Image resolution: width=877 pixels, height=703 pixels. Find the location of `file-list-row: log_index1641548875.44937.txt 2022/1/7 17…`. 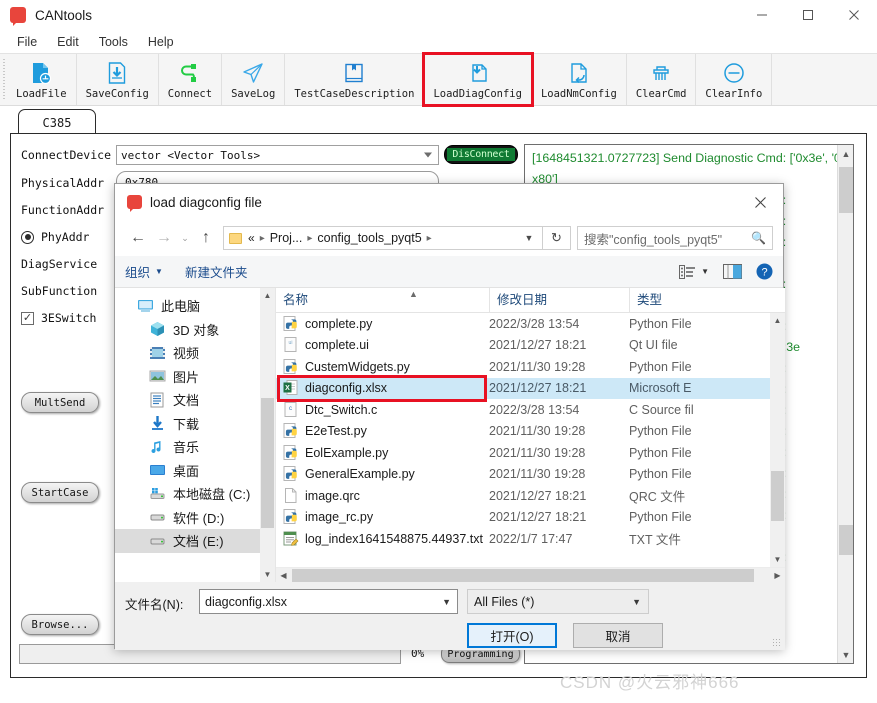

file-list-row: log_index1641548875.44937.txt 2022/1/7 17… is located at coordinates (523, 539).